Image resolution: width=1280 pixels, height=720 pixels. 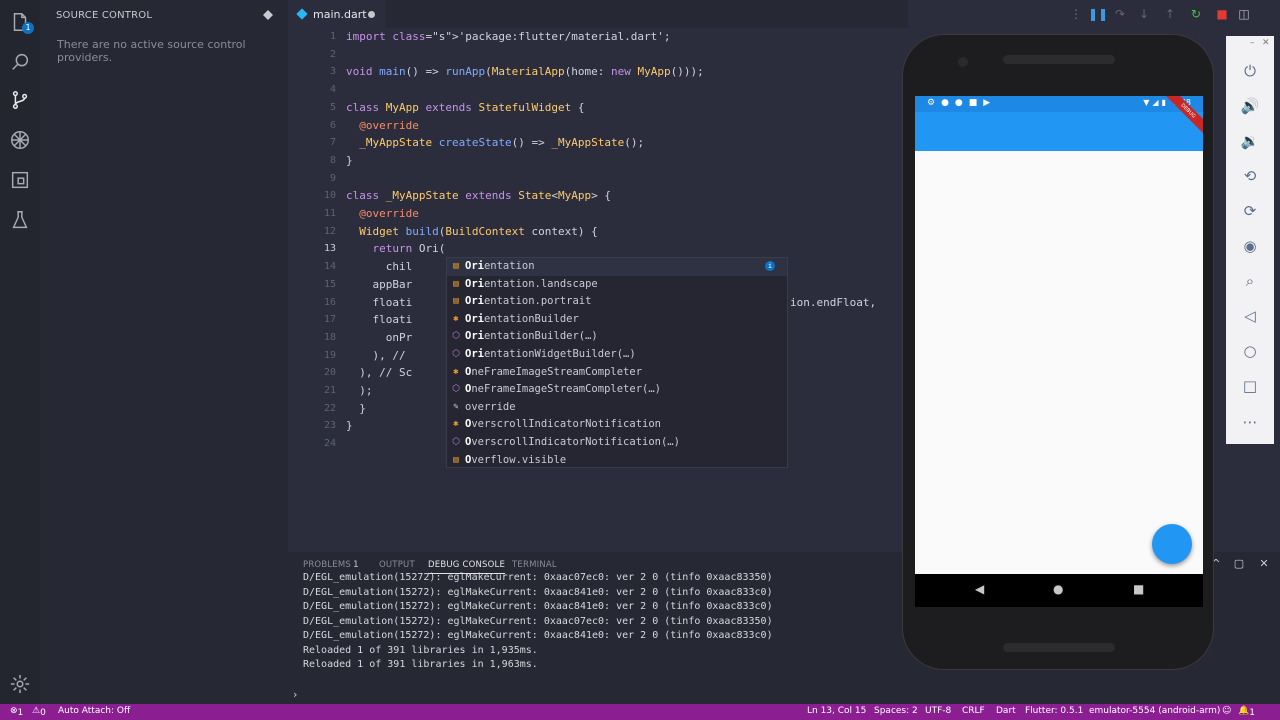 I want to click on front-camera, so click(x=963, y=62).